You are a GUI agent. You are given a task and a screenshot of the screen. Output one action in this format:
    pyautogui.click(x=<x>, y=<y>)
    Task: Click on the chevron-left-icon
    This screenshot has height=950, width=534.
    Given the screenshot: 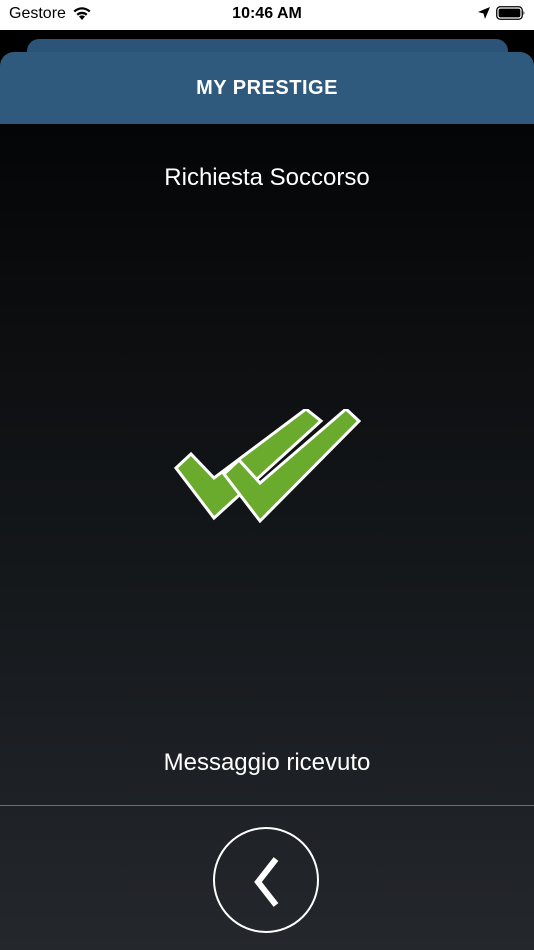 What is the action you would take?
    pyautogui.click(x=266, y=882)
    